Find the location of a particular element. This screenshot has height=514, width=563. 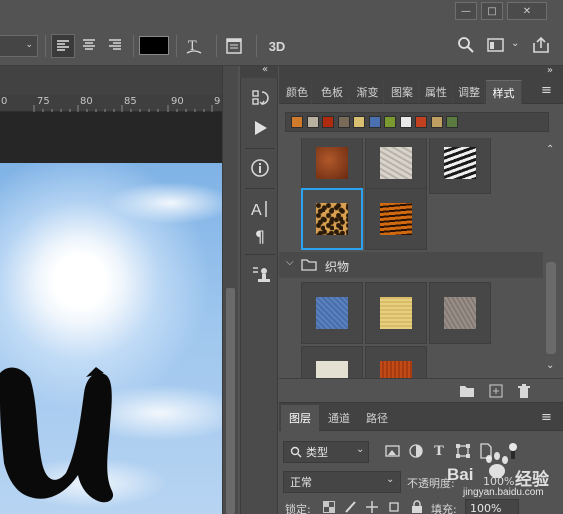

history-icon is located at coordinates (260, 98).